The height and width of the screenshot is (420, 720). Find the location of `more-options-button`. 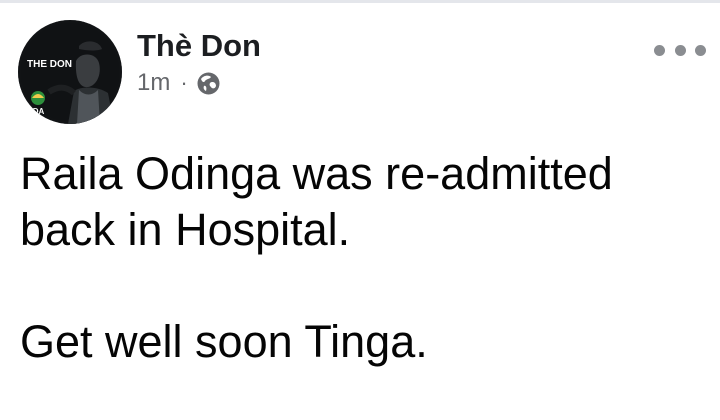

more-options-button is located at coordinates (680, 50).